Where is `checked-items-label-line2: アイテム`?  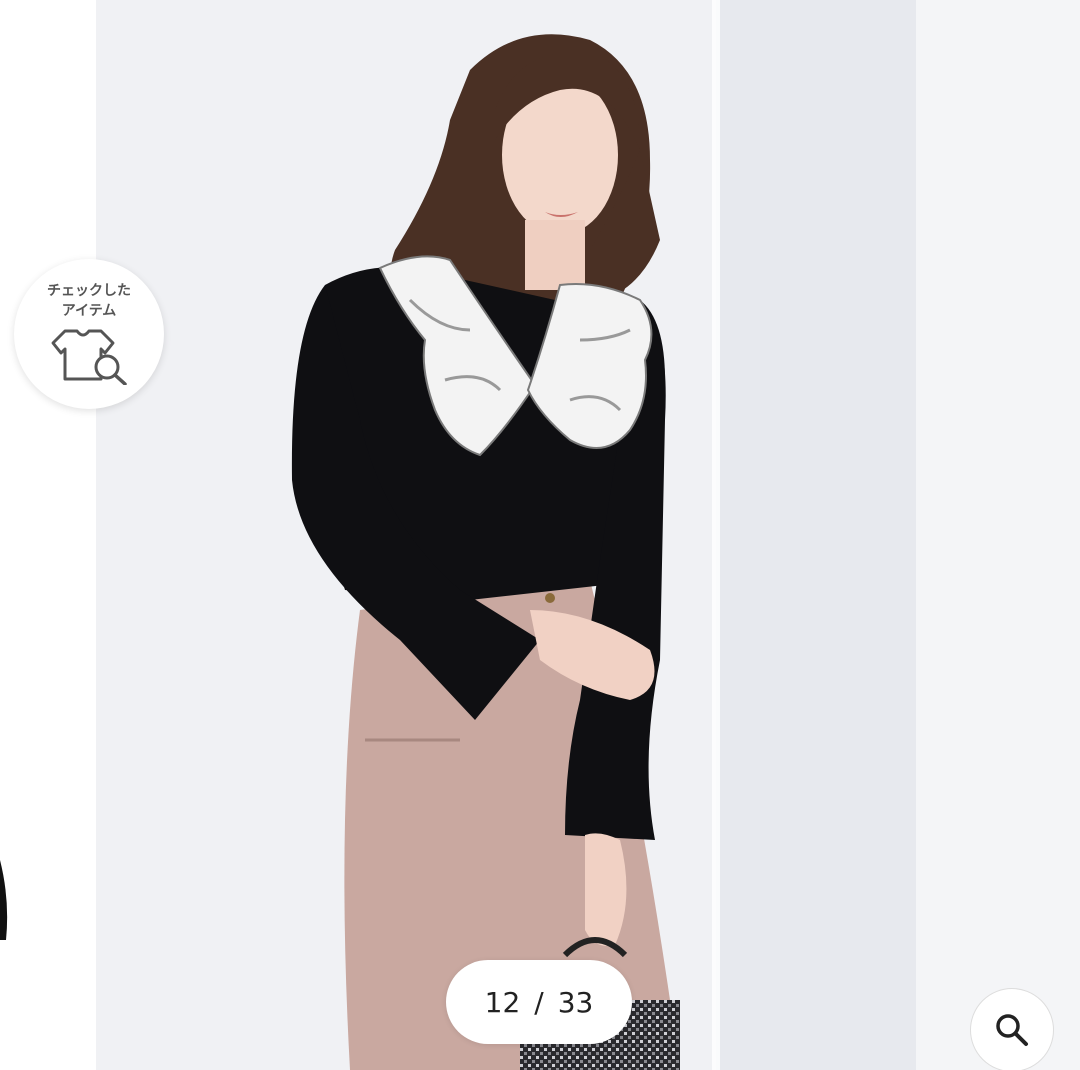
checked-items-label-line2: アイテム is located at coordinates (89, 311).